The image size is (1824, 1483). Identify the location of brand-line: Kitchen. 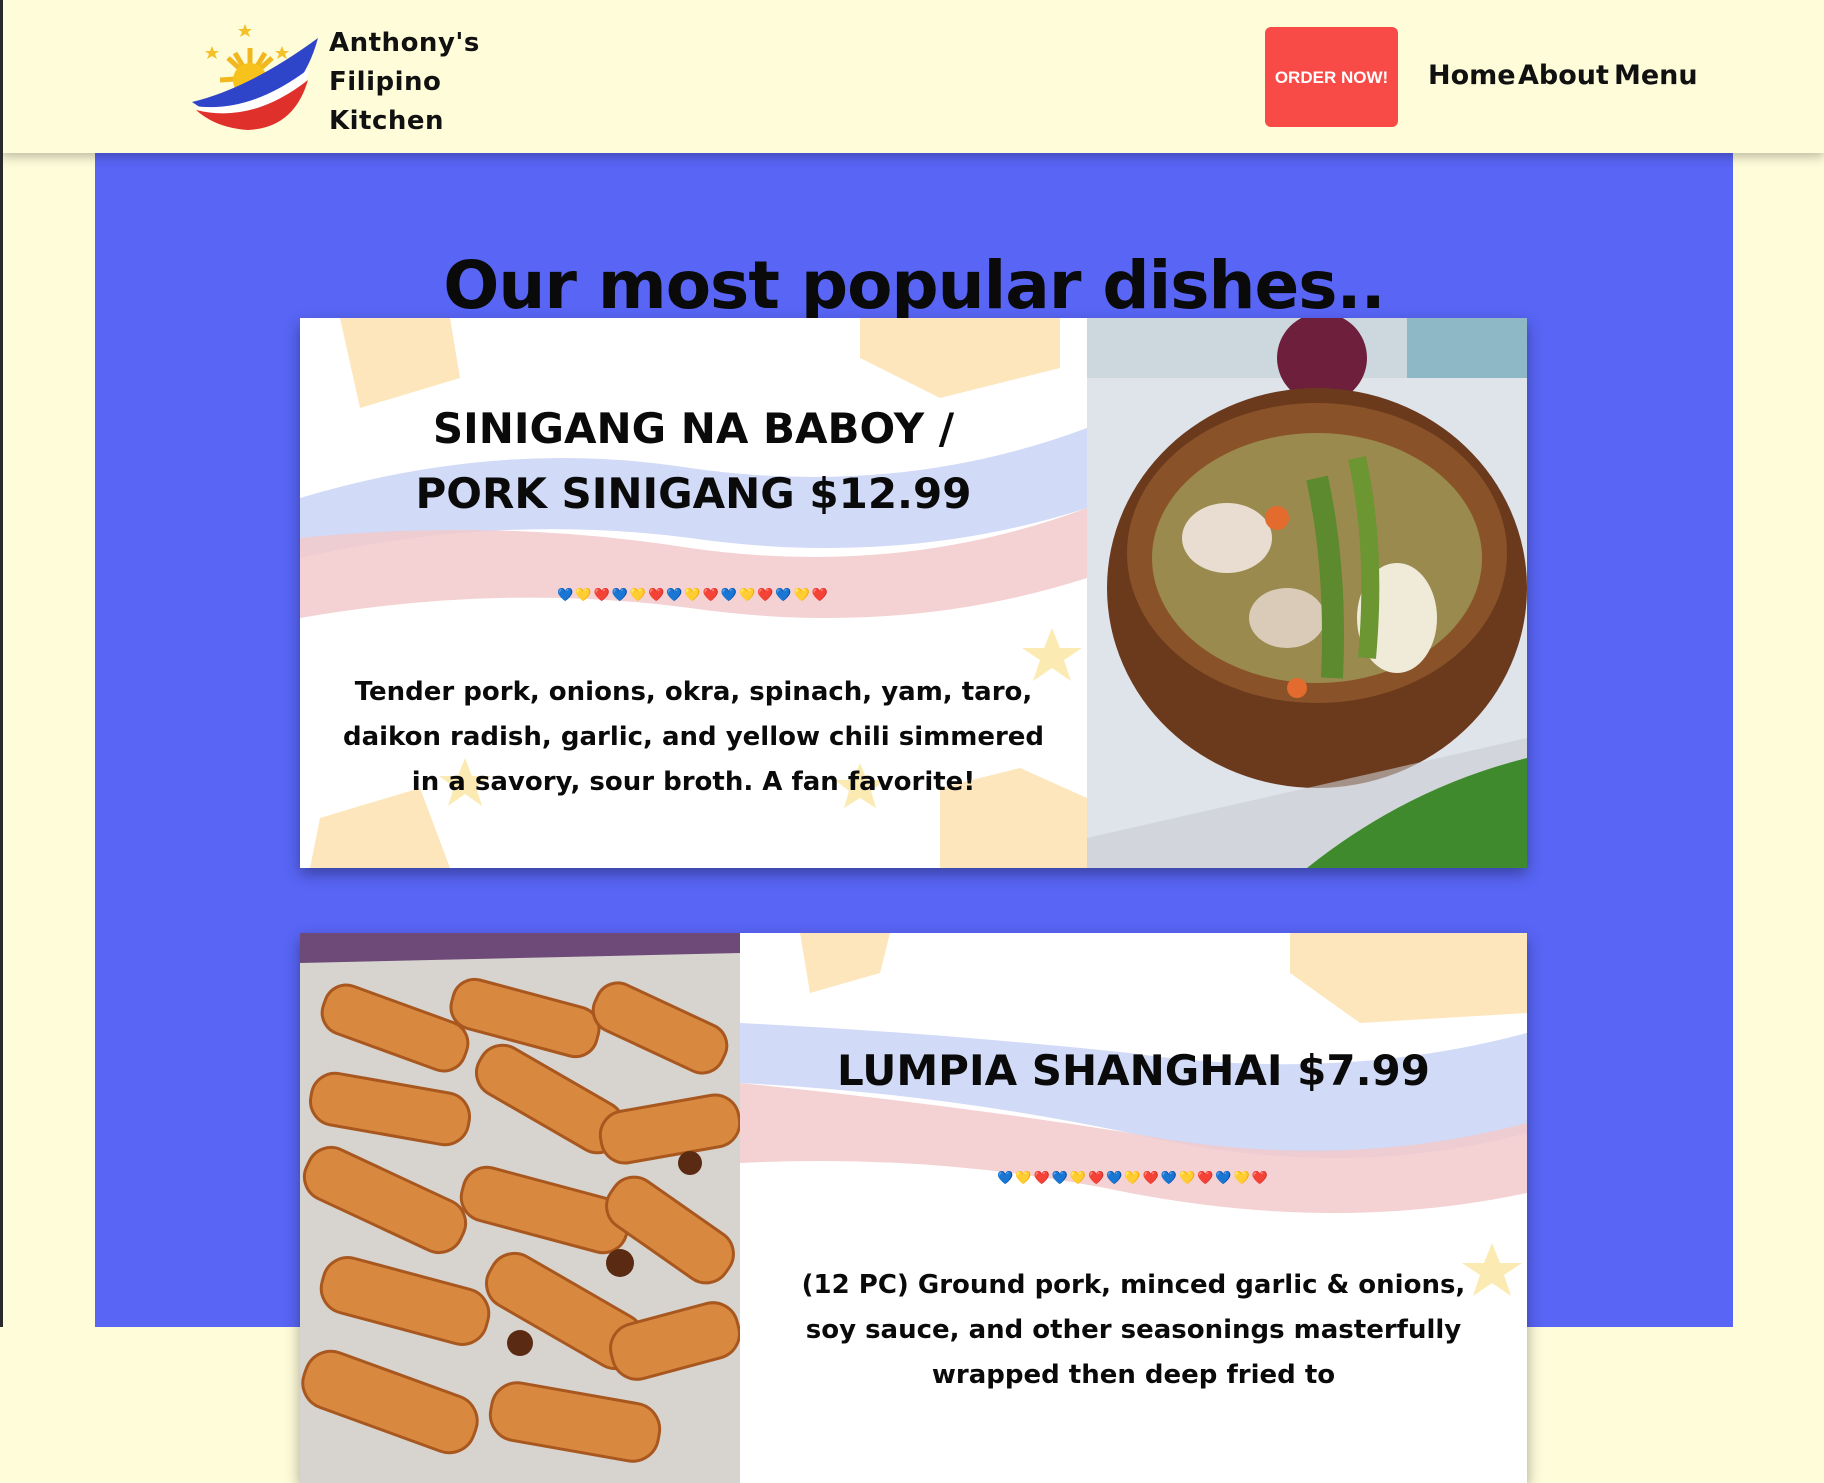
(387, 121).